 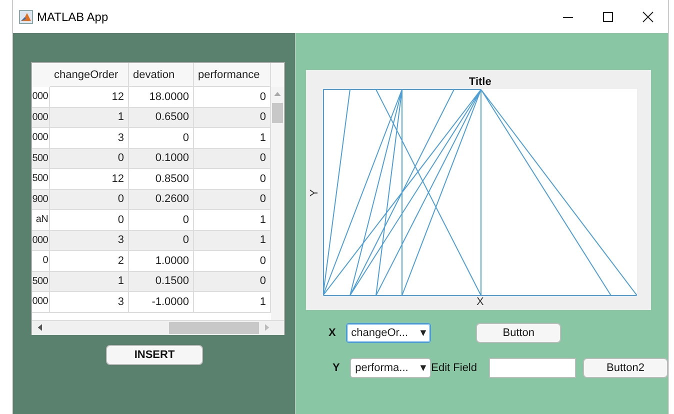 What do you see at coordinates (161, 118) in the screenshot?
I see `table-cell: 0.6500` at bounding box center [161, 118].